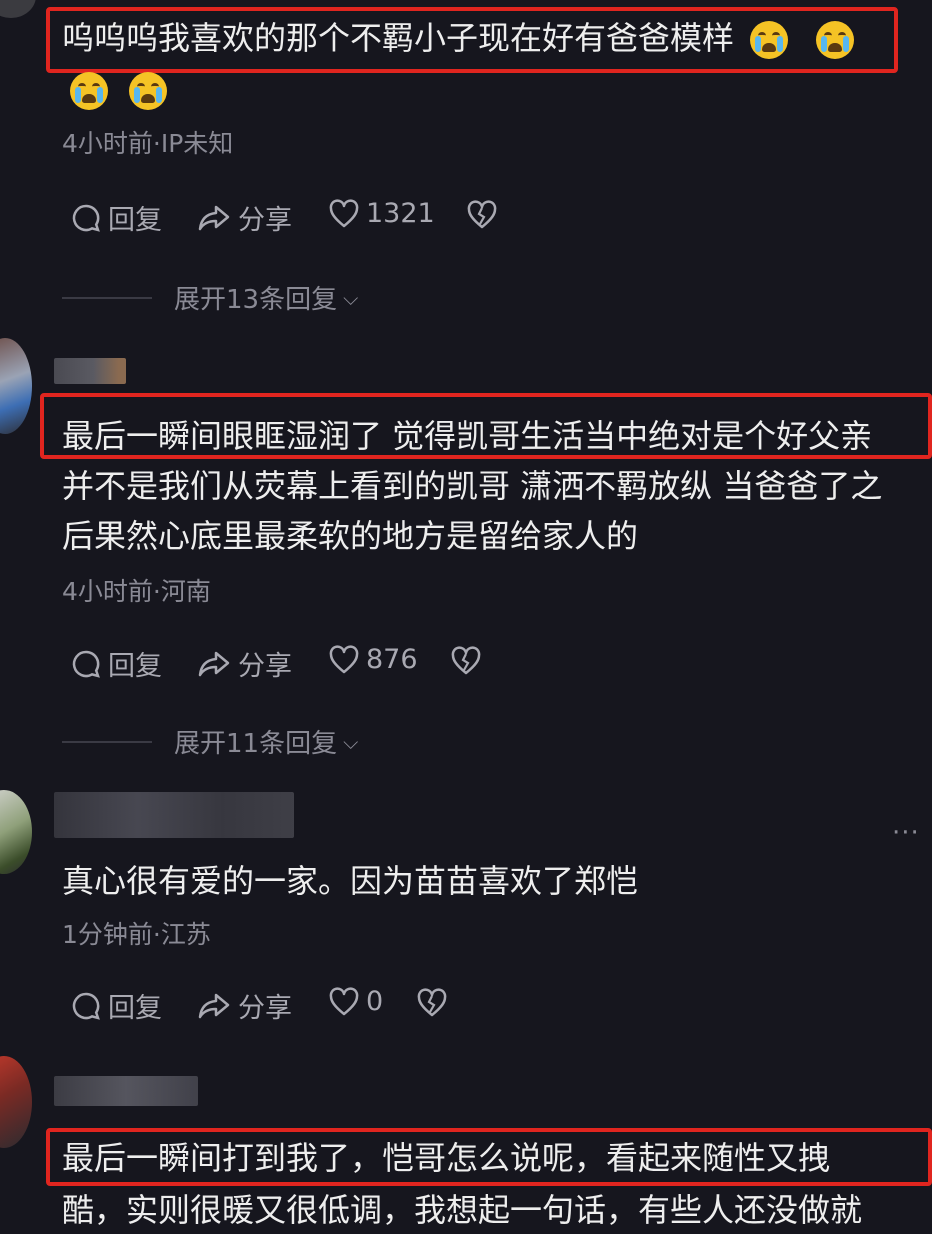  I want to click on comment-text-line: 呜呜呜我喜欢的那个不羁小子现在好有爸爸模样, so click(458, 38).